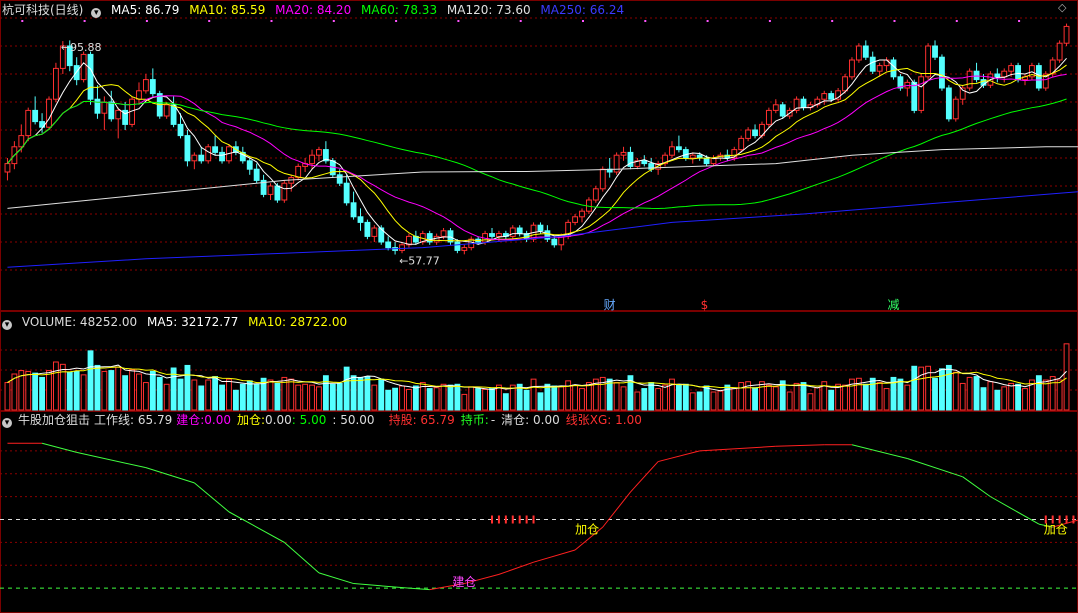  Describe the element at coordinates (493, 420) in the screenshot. I see `hold-cash-value: -` at that location.